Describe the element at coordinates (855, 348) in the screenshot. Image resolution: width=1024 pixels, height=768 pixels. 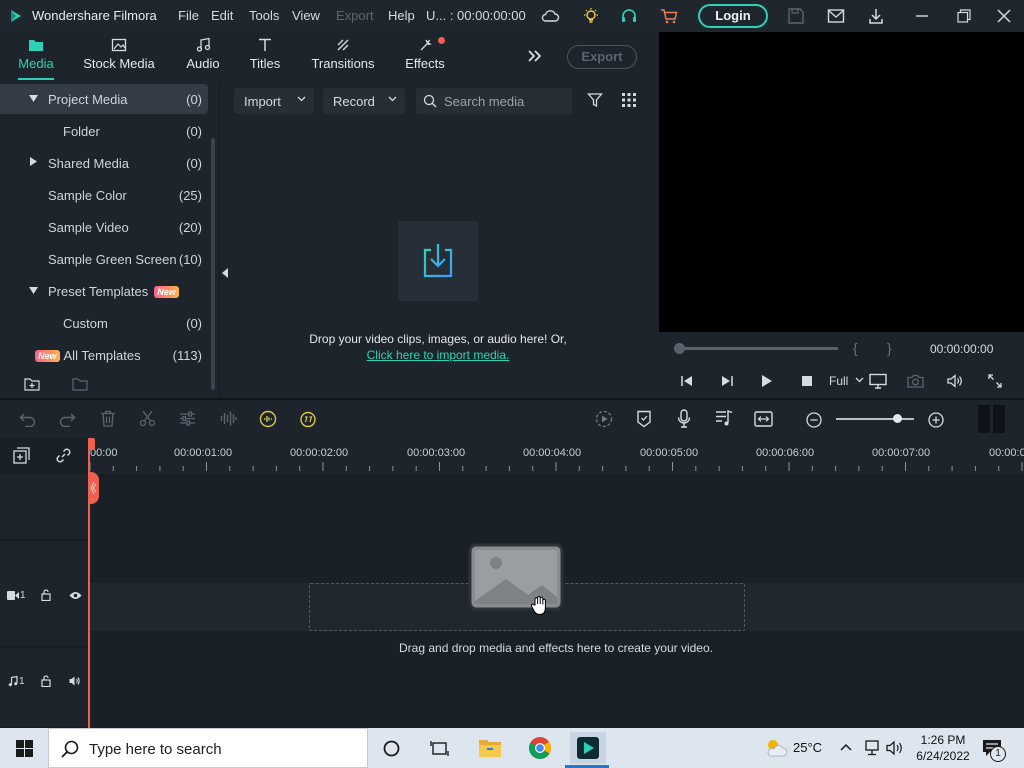
I see `mark-in-icon: {` at that location.